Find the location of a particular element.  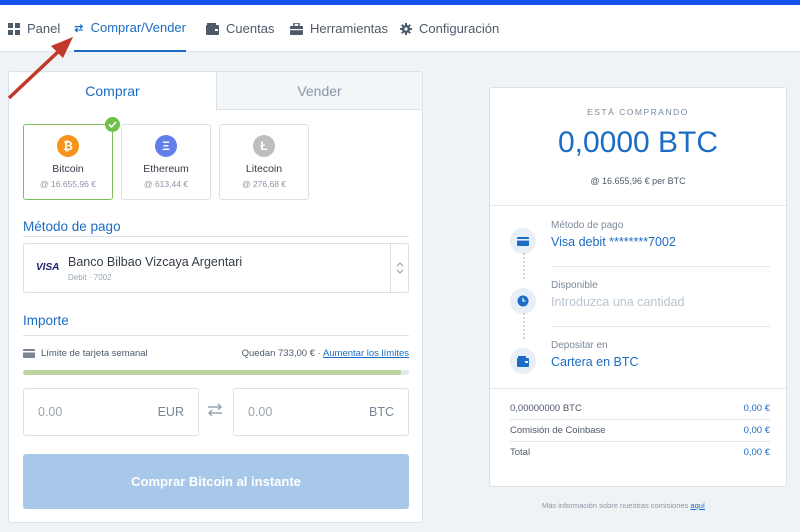

buying-label: ESTÁ COMPRANDO is located at coordinates (638, 112).